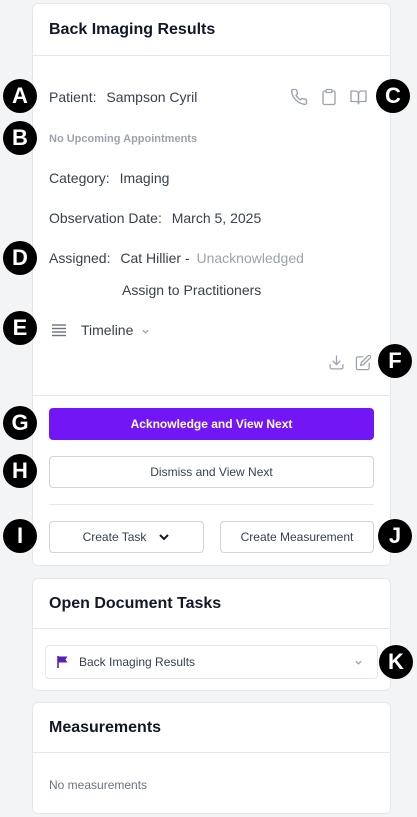 The image size is (417, 817). I want to click on marker-i: I, so click(20, 536).